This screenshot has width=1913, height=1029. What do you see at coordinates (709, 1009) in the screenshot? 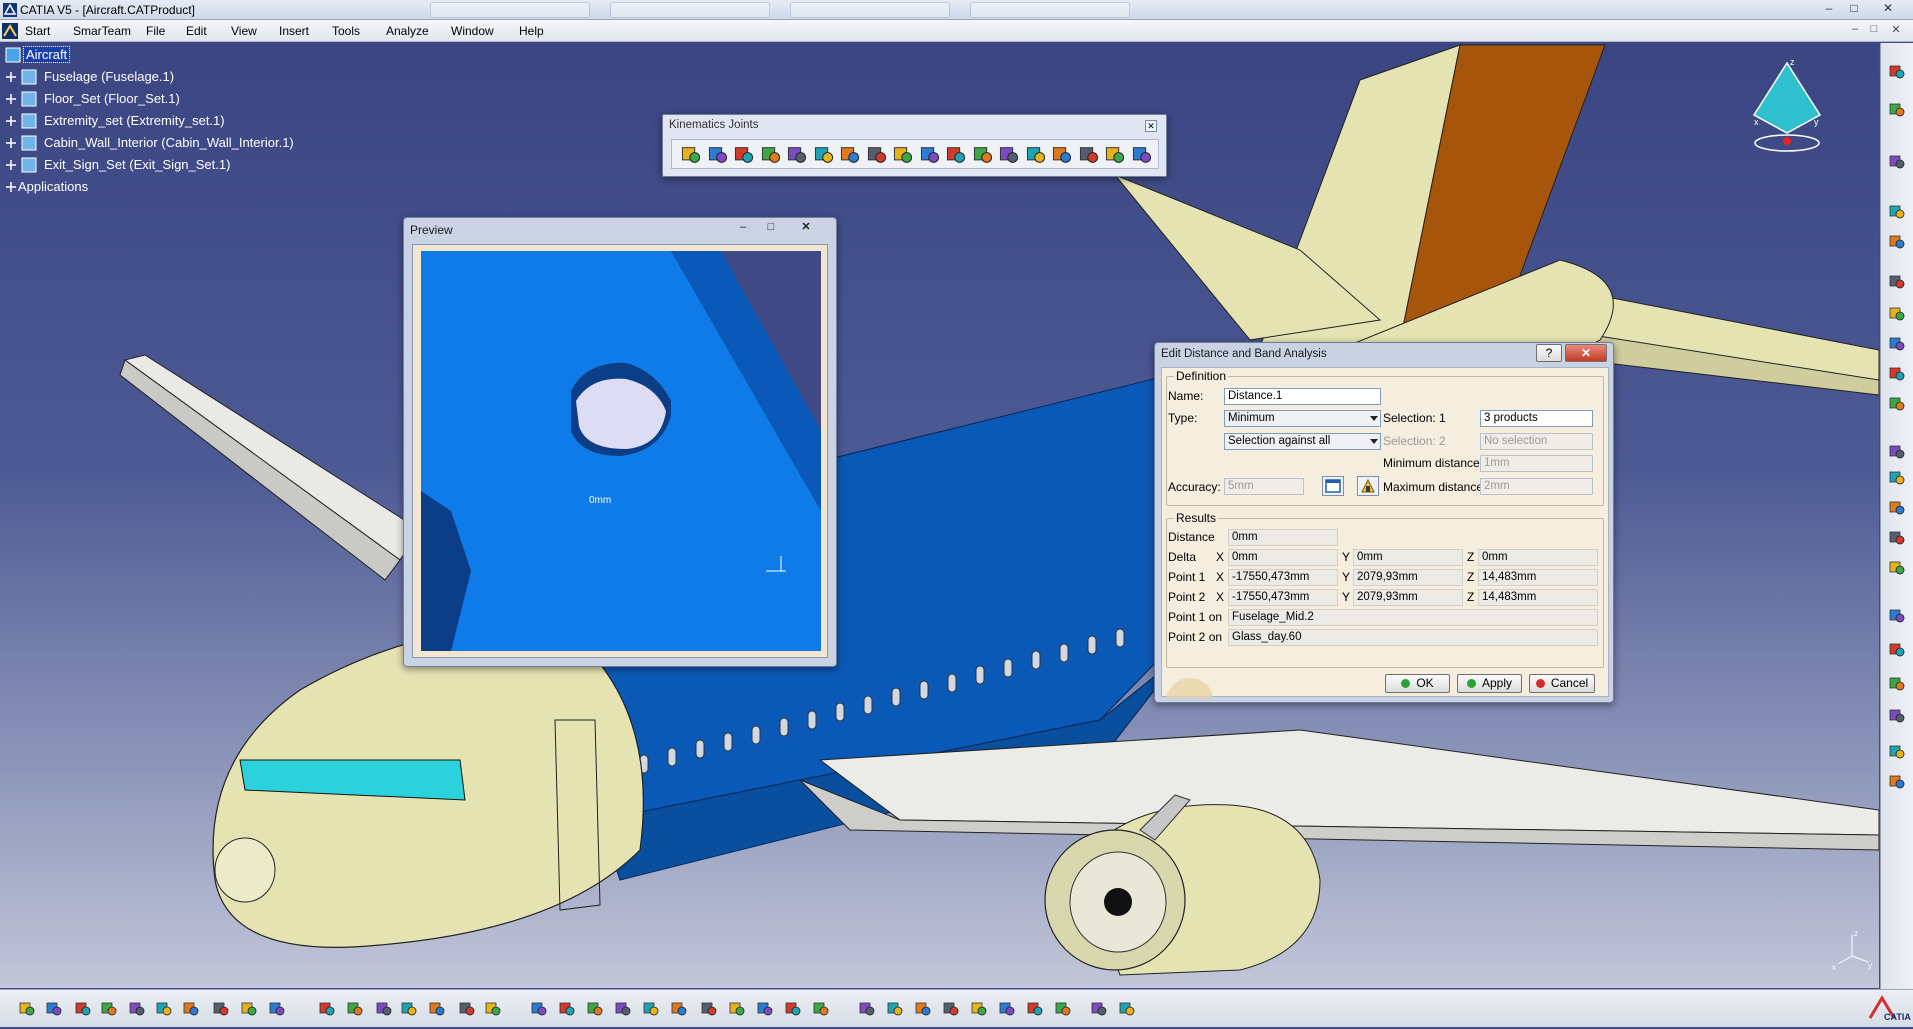
I see `normal-view-icon` at bounding box center [709, 1009].